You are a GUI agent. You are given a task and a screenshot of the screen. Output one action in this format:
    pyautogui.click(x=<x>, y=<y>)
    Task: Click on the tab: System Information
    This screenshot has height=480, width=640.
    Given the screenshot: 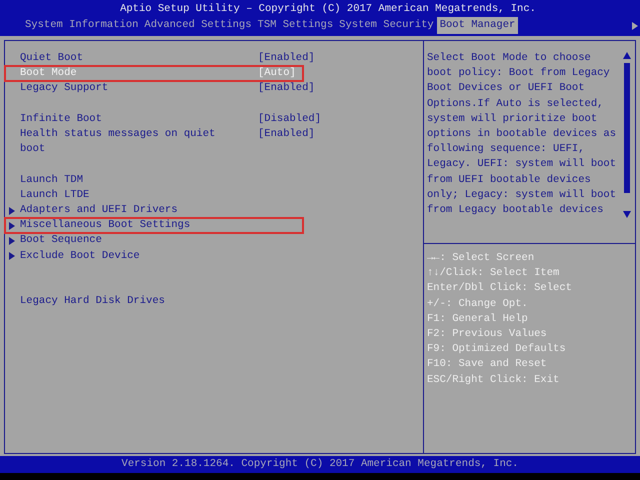 What is the action you would take?
    pyautogui.click(x=82, y=25)
    